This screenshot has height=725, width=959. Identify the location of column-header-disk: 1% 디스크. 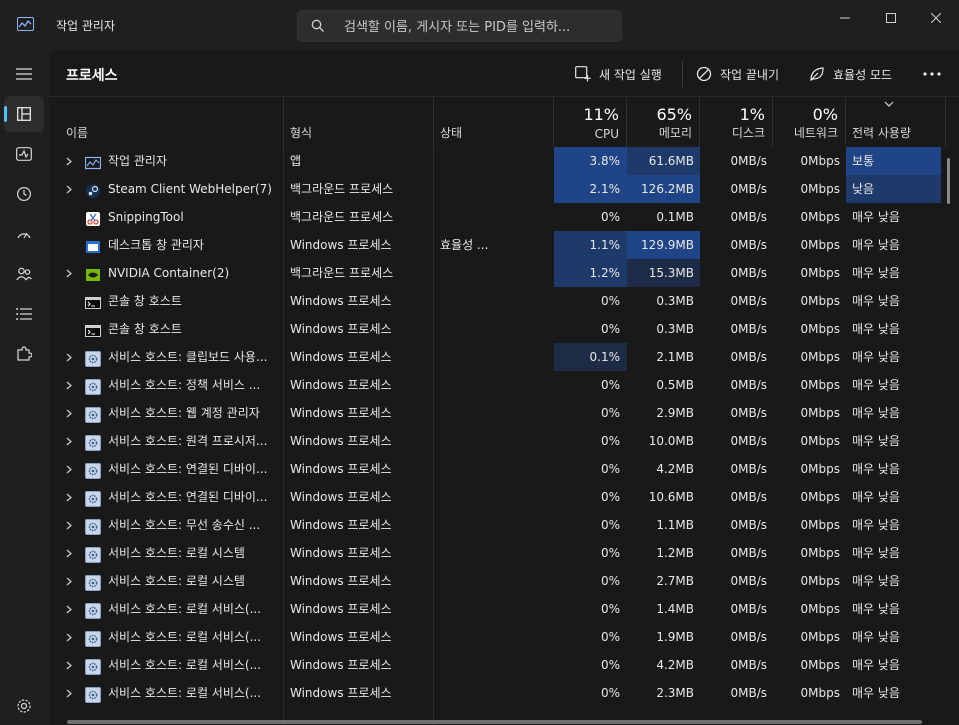
(736, 122).